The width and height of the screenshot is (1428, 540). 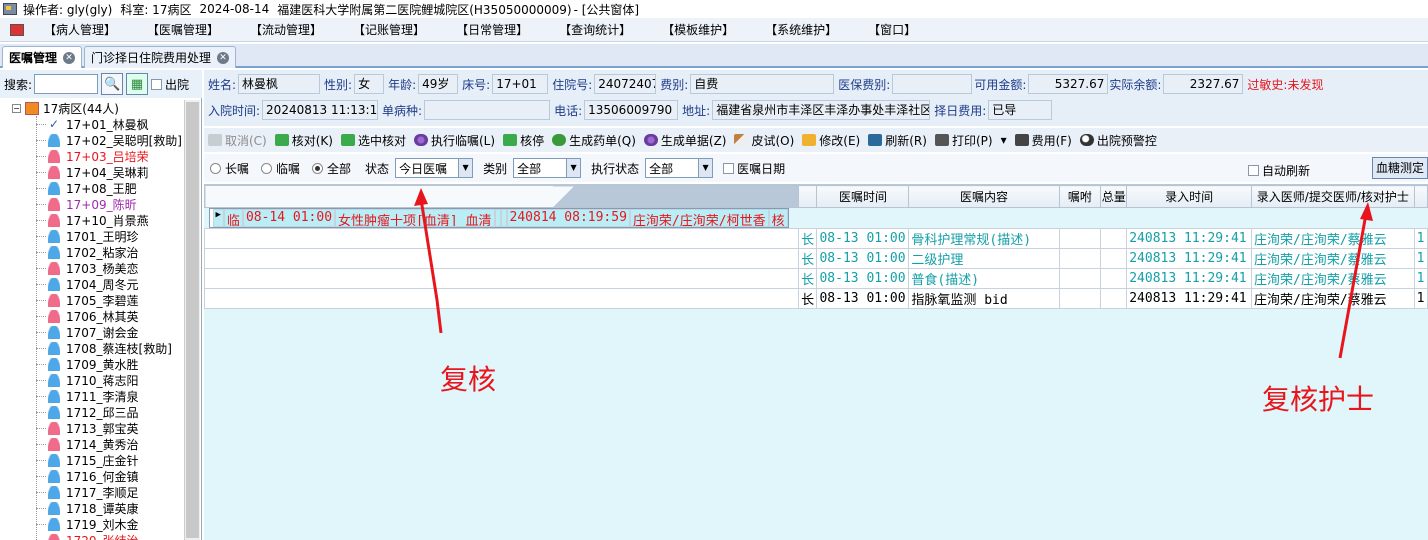 I want to click on toolbar-button-11: 费用(F), so click(x=1043, y=140).